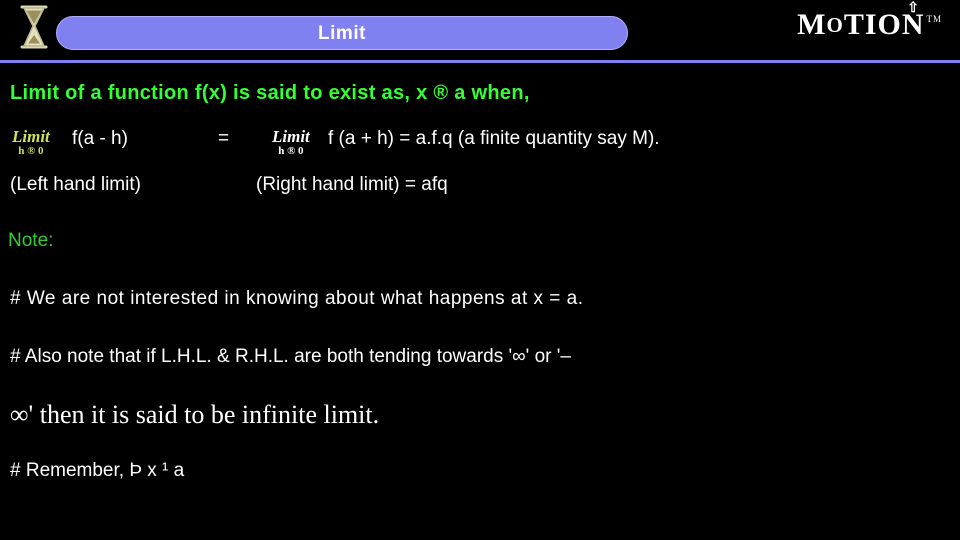 The width and height of the screenshot is (960, 540). I want to click on lhs-limit-word: Limit, so click(31, 136).